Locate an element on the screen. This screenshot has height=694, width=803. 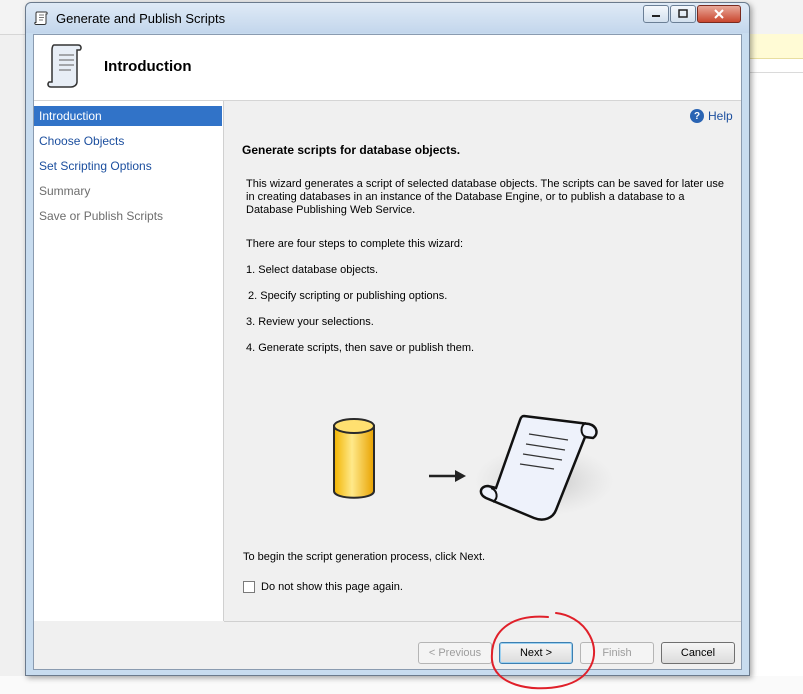
sidebar-item-save-or-publish: Save or Publish Scripts is located at coordinates (101, 216).